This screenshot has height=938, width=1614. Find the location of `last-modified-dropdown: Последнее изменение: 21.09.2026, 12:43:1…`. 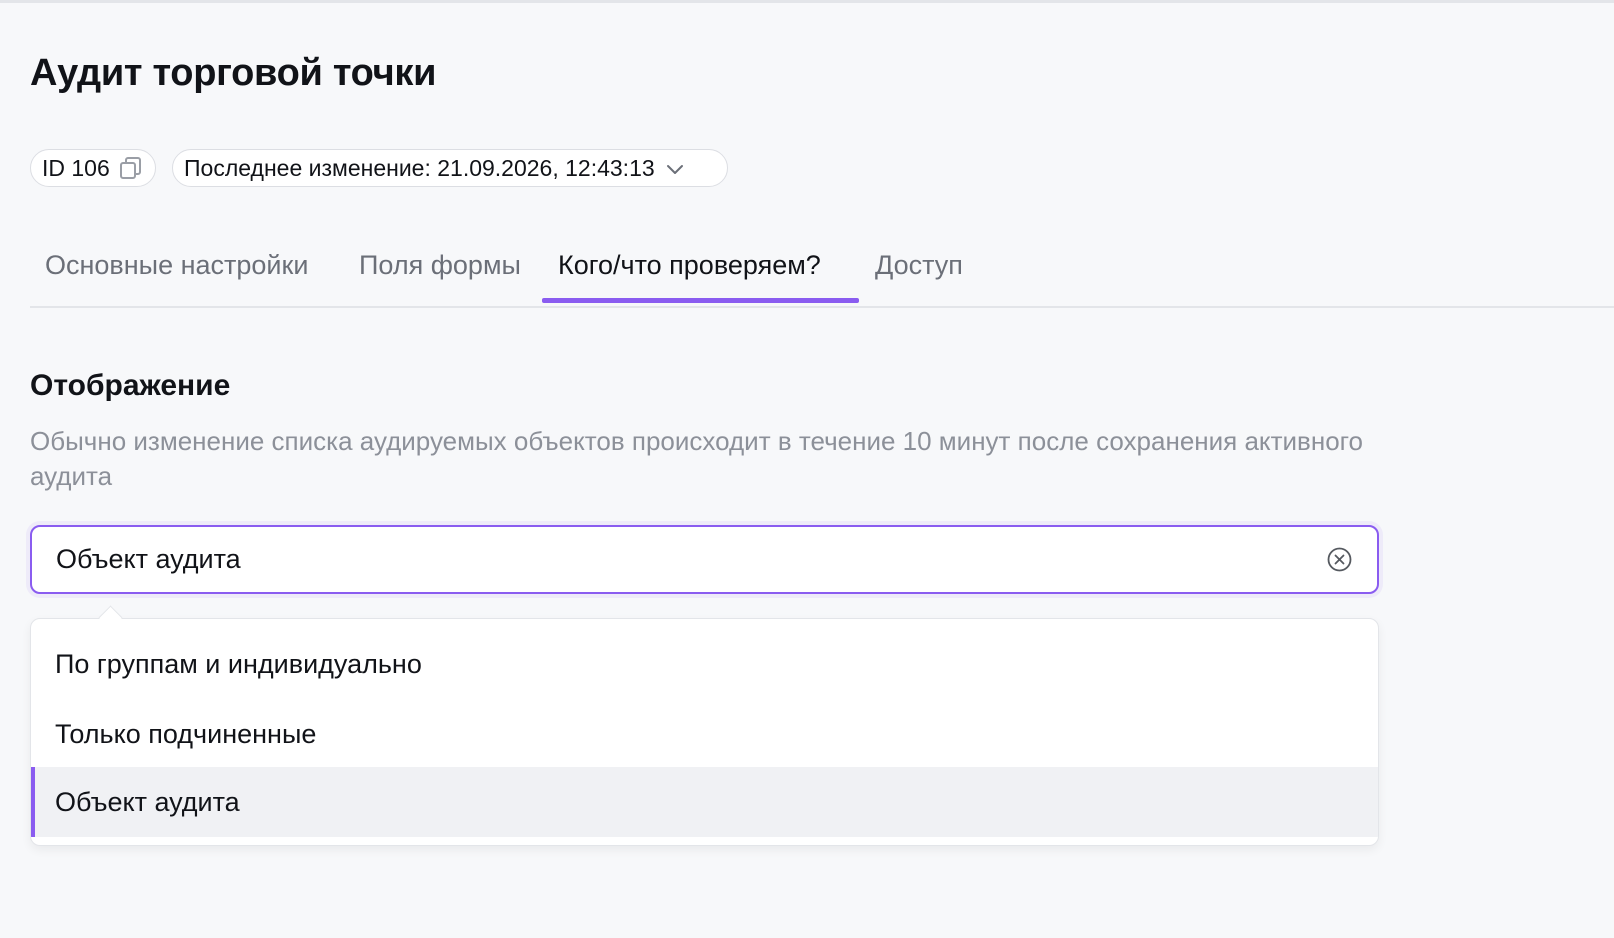

last-modified-dropdown: Последнее изменение: 21.09.2026, 12:43:1… is located at coordinates (450, 168).